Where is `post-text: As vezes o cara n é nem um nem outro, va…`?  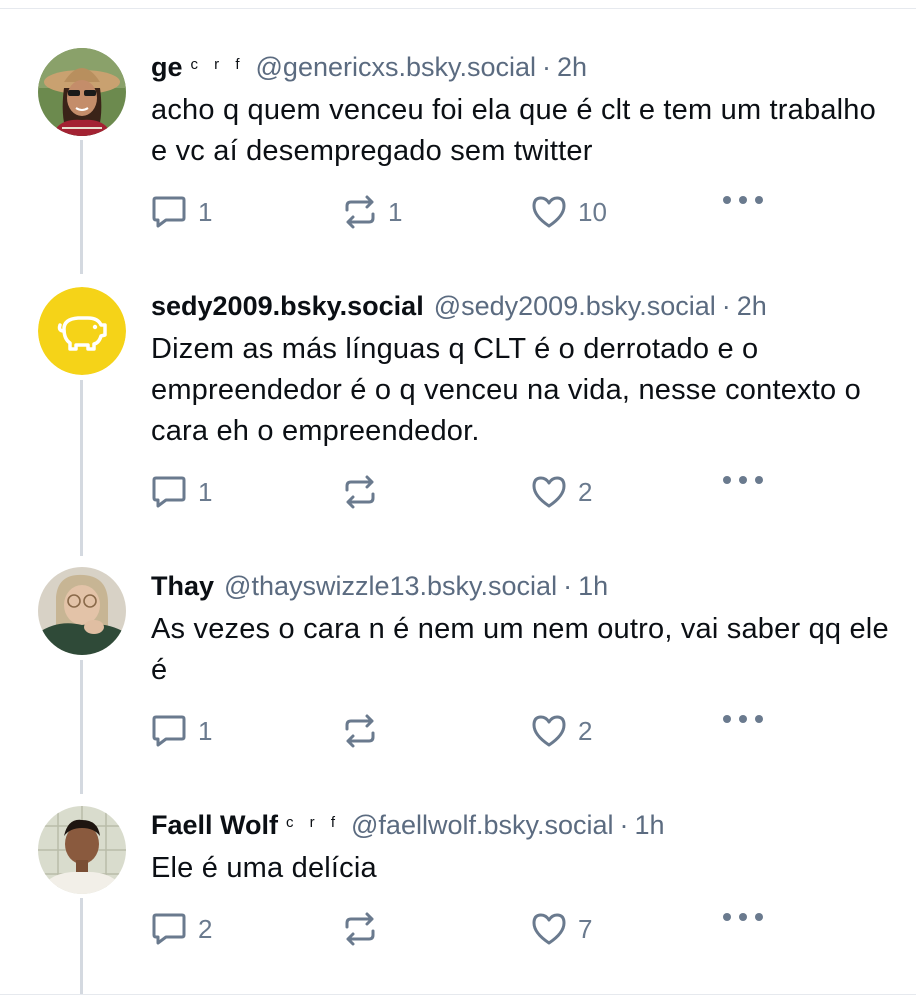
post-text: As vezes o cara n é nem um nem outro, va… is located at coordinates (520, 649).